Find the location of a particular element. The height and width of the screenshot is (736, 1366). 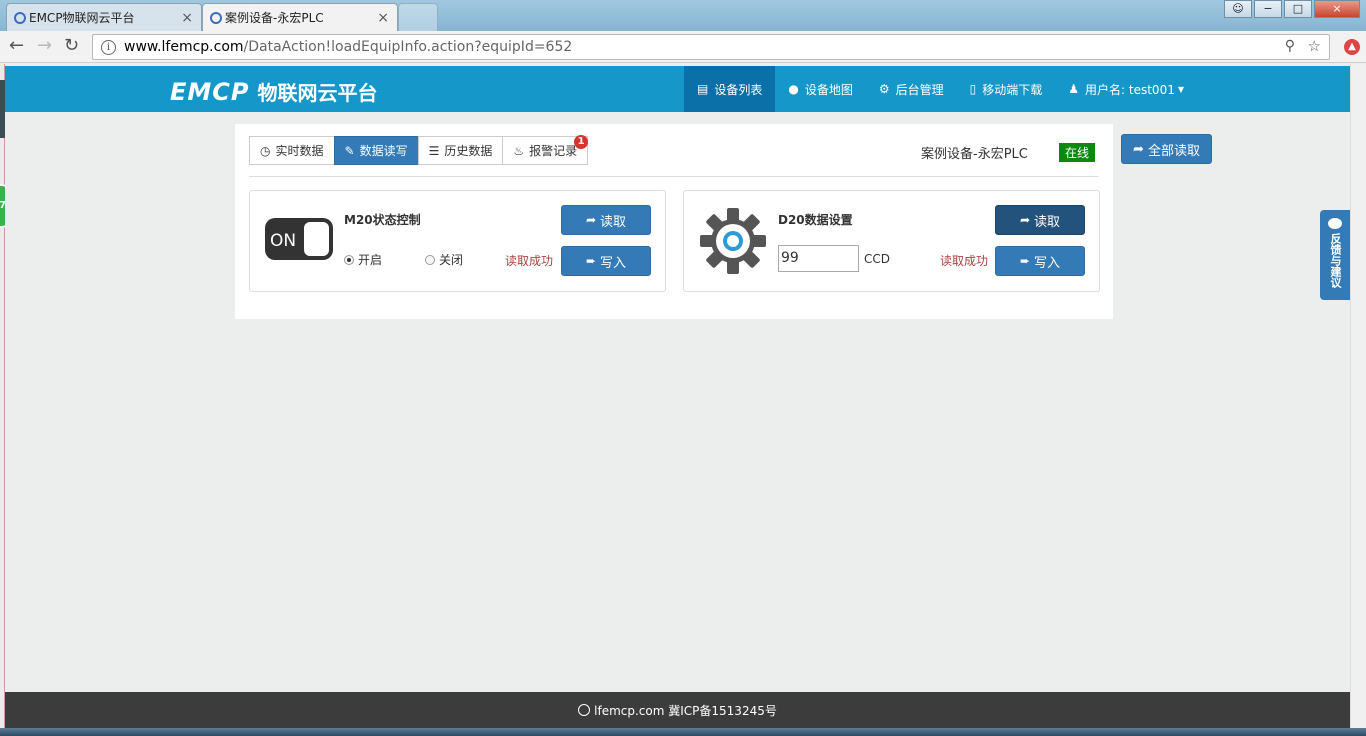

cogs-icon: ⚙ is located at coordinates (884, 89).